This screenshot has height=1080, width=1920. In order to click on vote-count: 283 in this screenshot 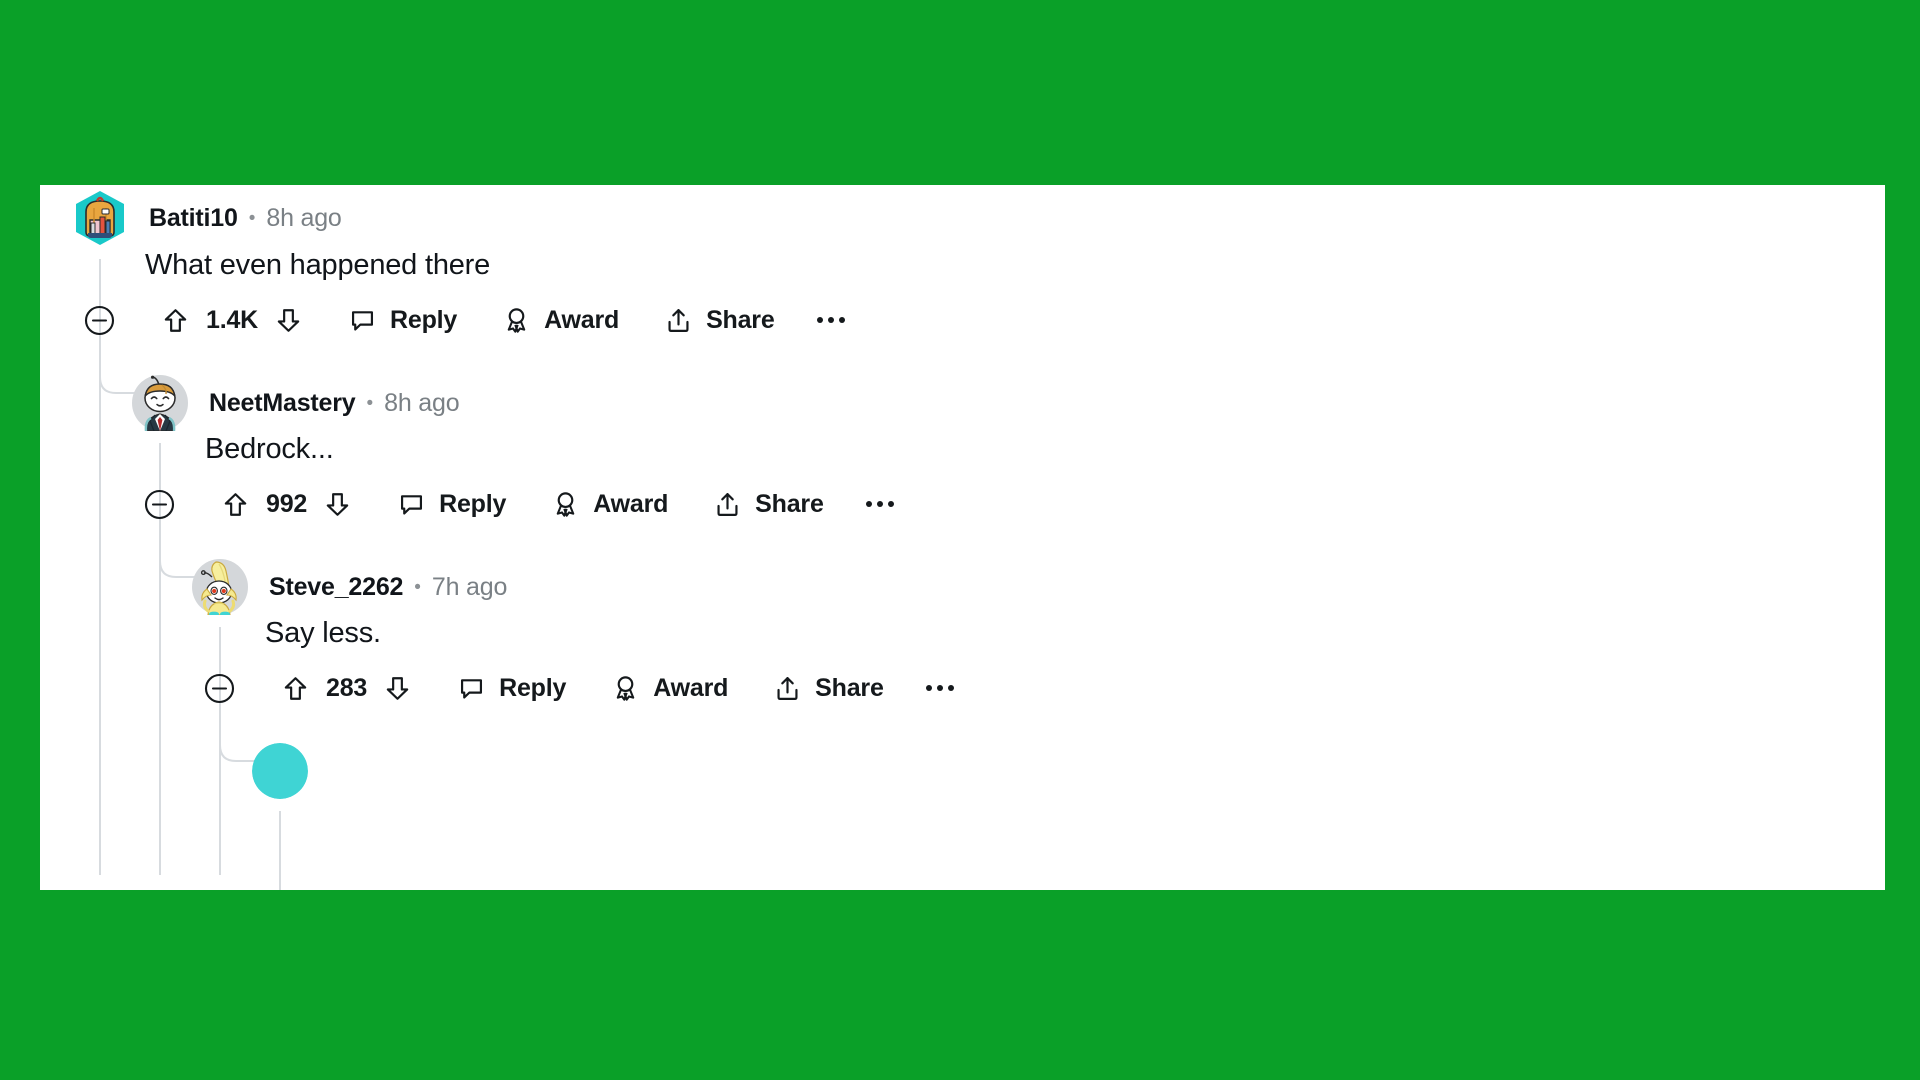, I will do `click(347, 687)`.